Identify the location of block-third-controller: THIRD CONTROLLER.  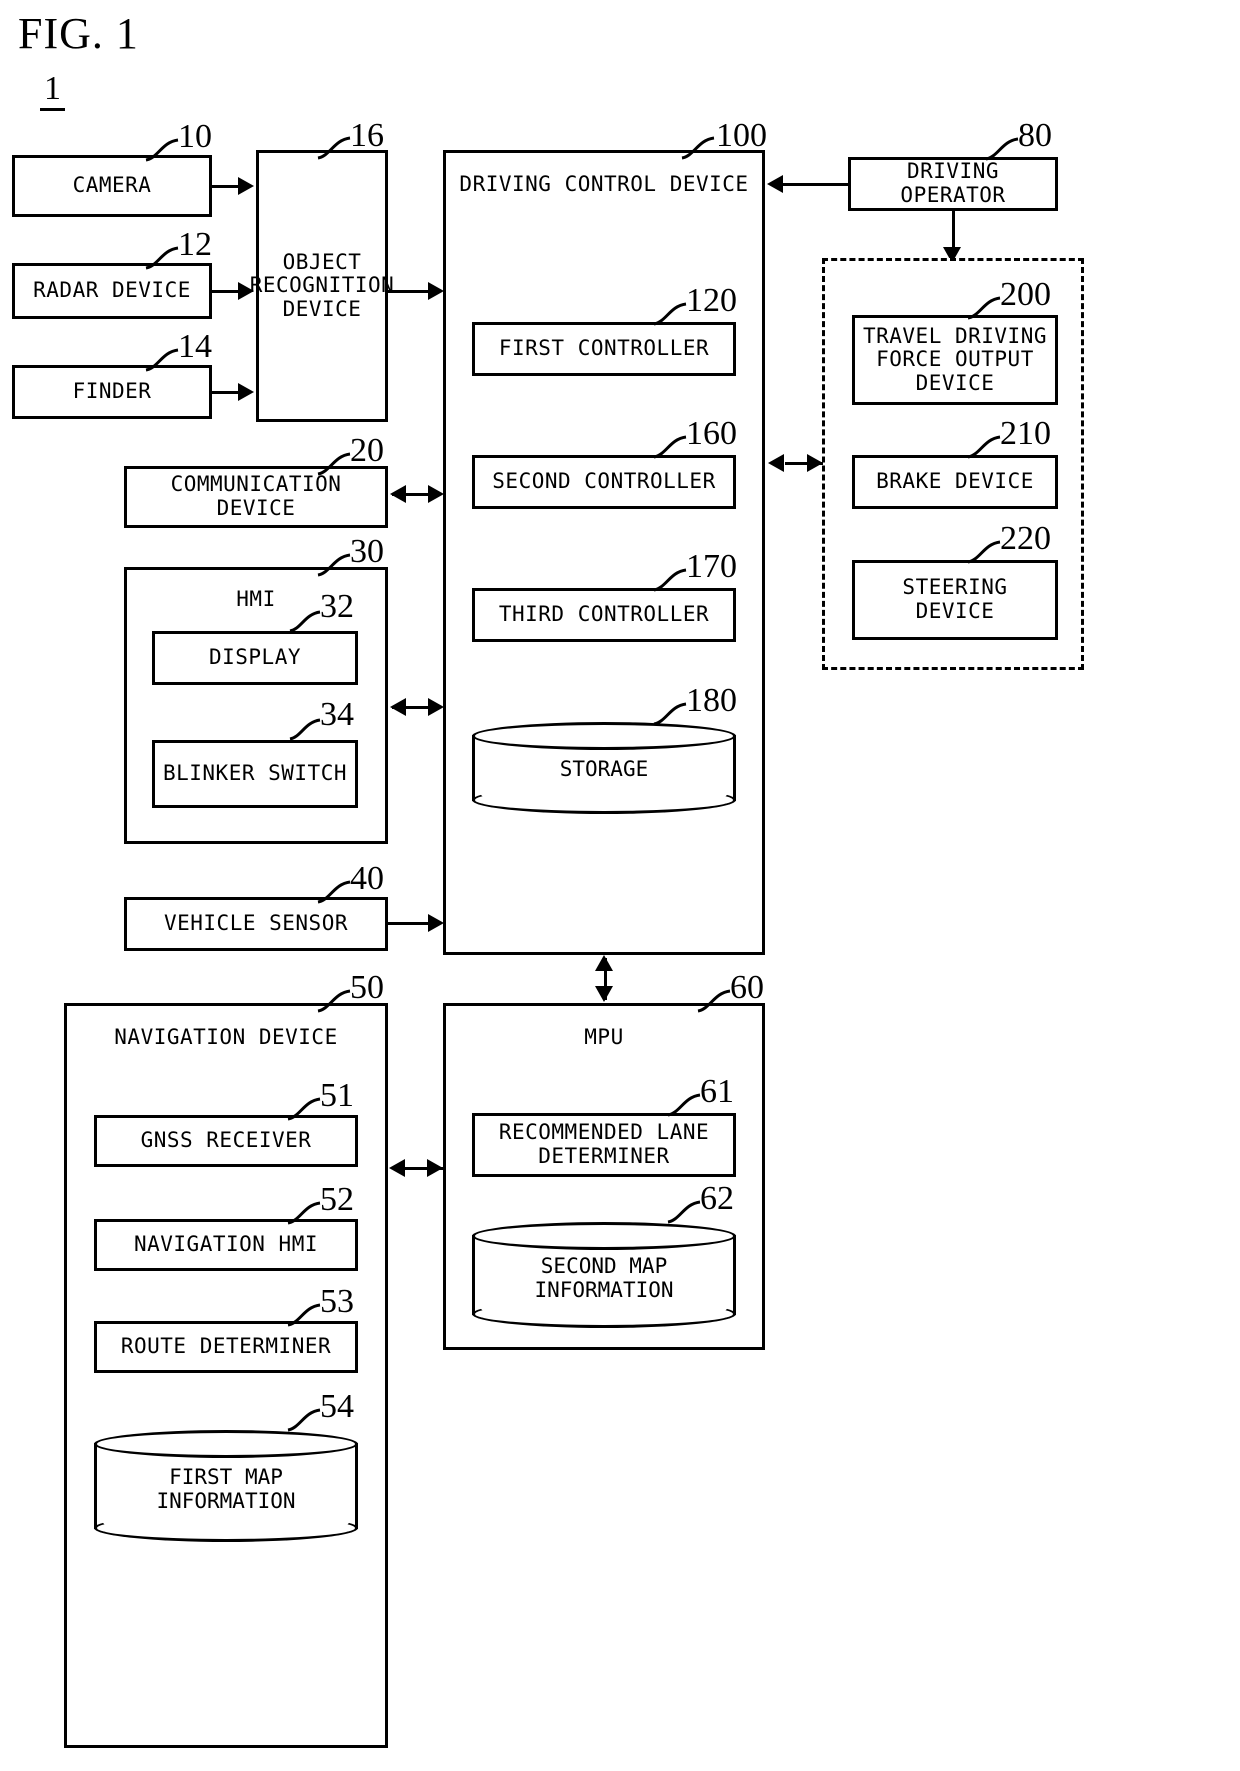
(604, 615).